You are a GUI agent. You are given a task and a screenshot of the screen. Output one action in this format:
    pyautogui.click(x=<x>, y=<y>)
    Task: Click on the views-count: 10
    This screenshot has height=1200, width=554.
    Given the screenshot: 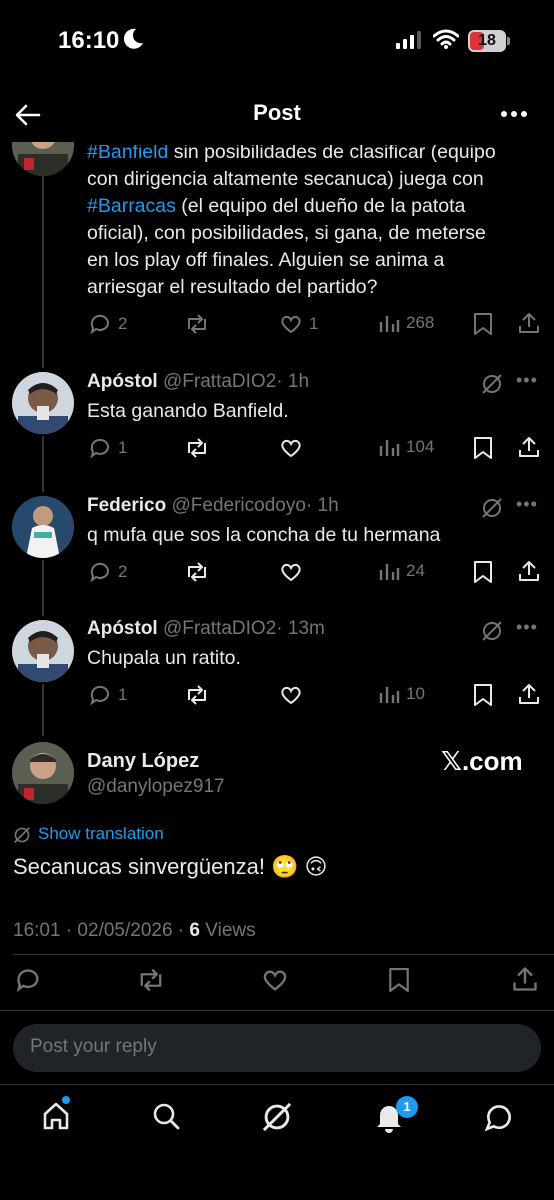 What is the action you would take?
    pyautogui.click(x=415, y=693)
    